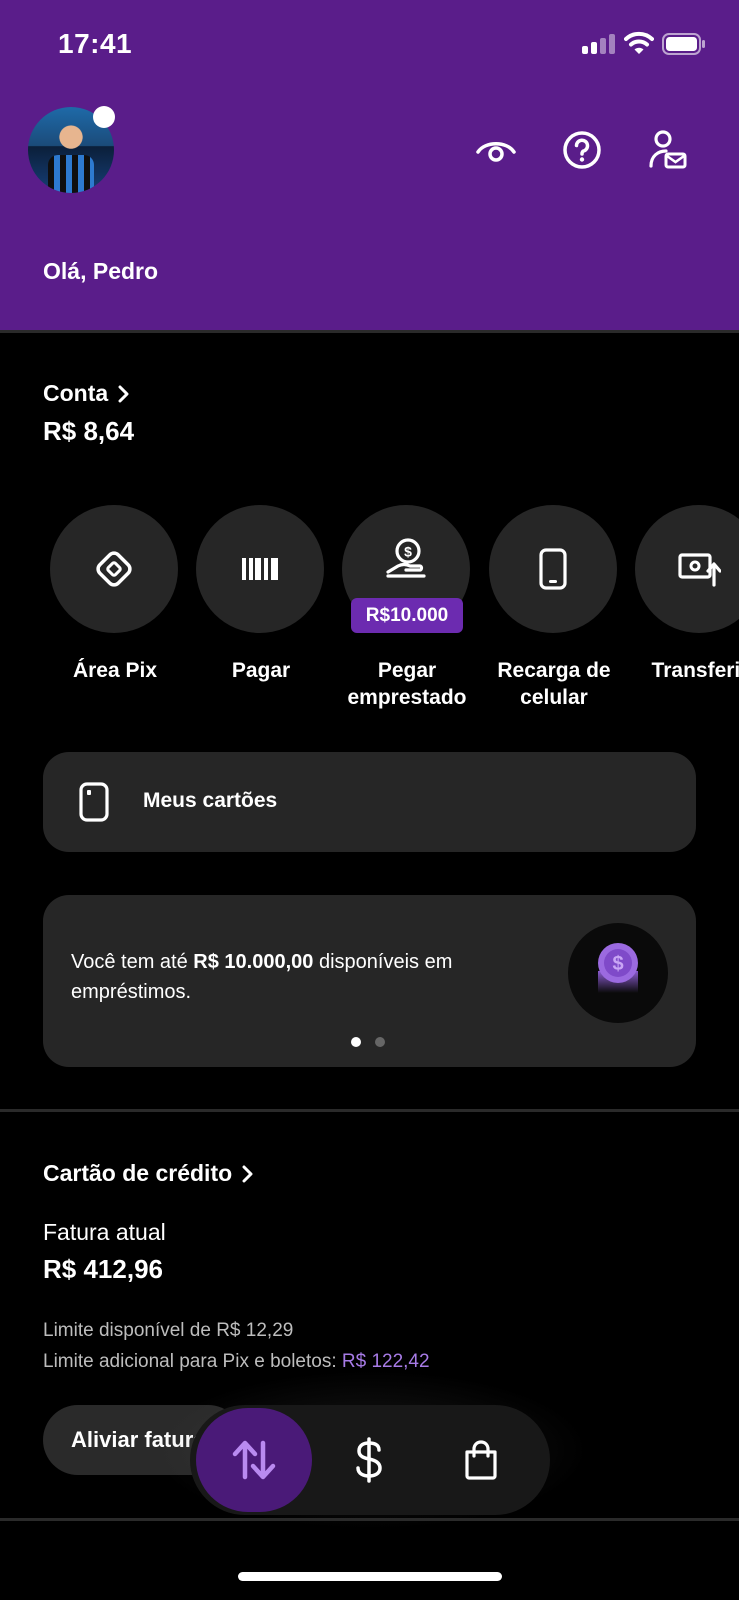 This screenshot has height=1600, width=739. Describe the element at coordinates (683, 44) in the screenshot. I see `battery-icon` at that location.